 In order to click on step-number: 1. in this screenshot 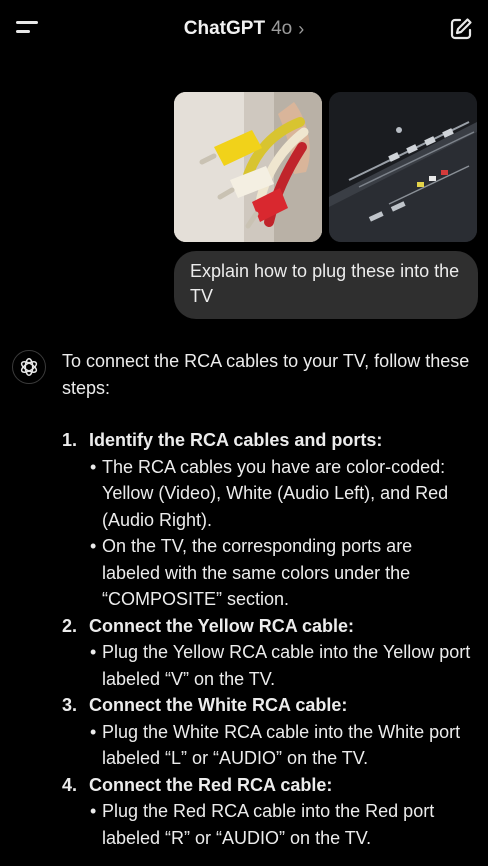, I will do `click(70, 440)`.